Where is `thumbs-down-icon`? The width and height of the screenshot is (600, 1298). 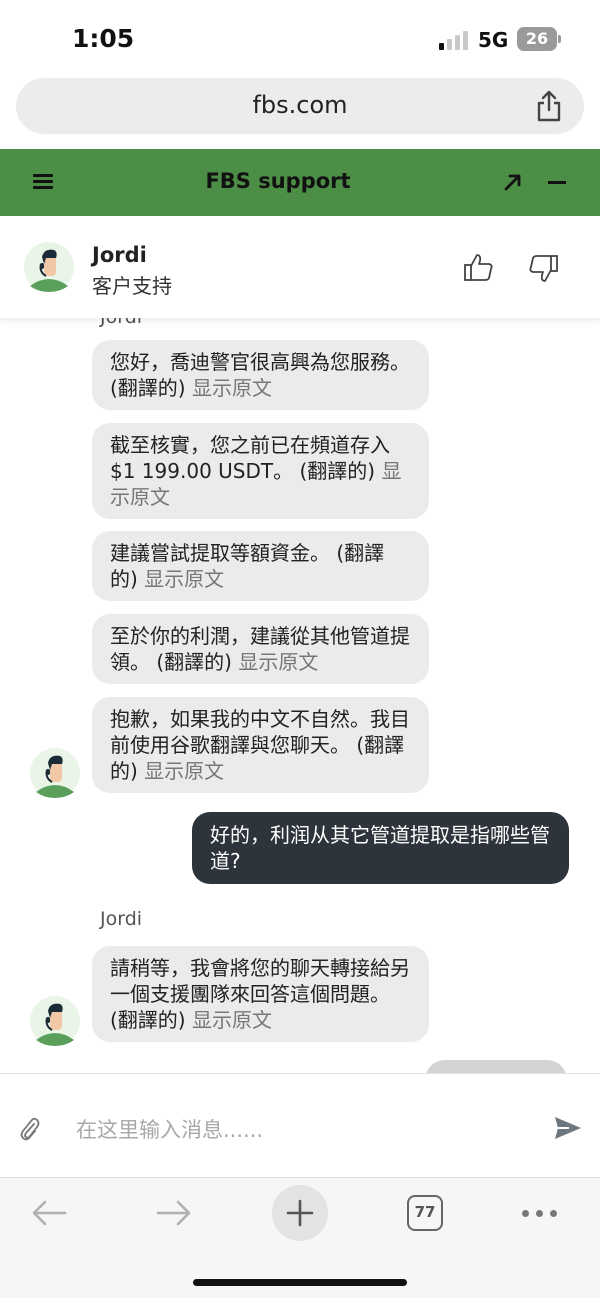
thumbs-down-icon is located at coordinates (543, 268).